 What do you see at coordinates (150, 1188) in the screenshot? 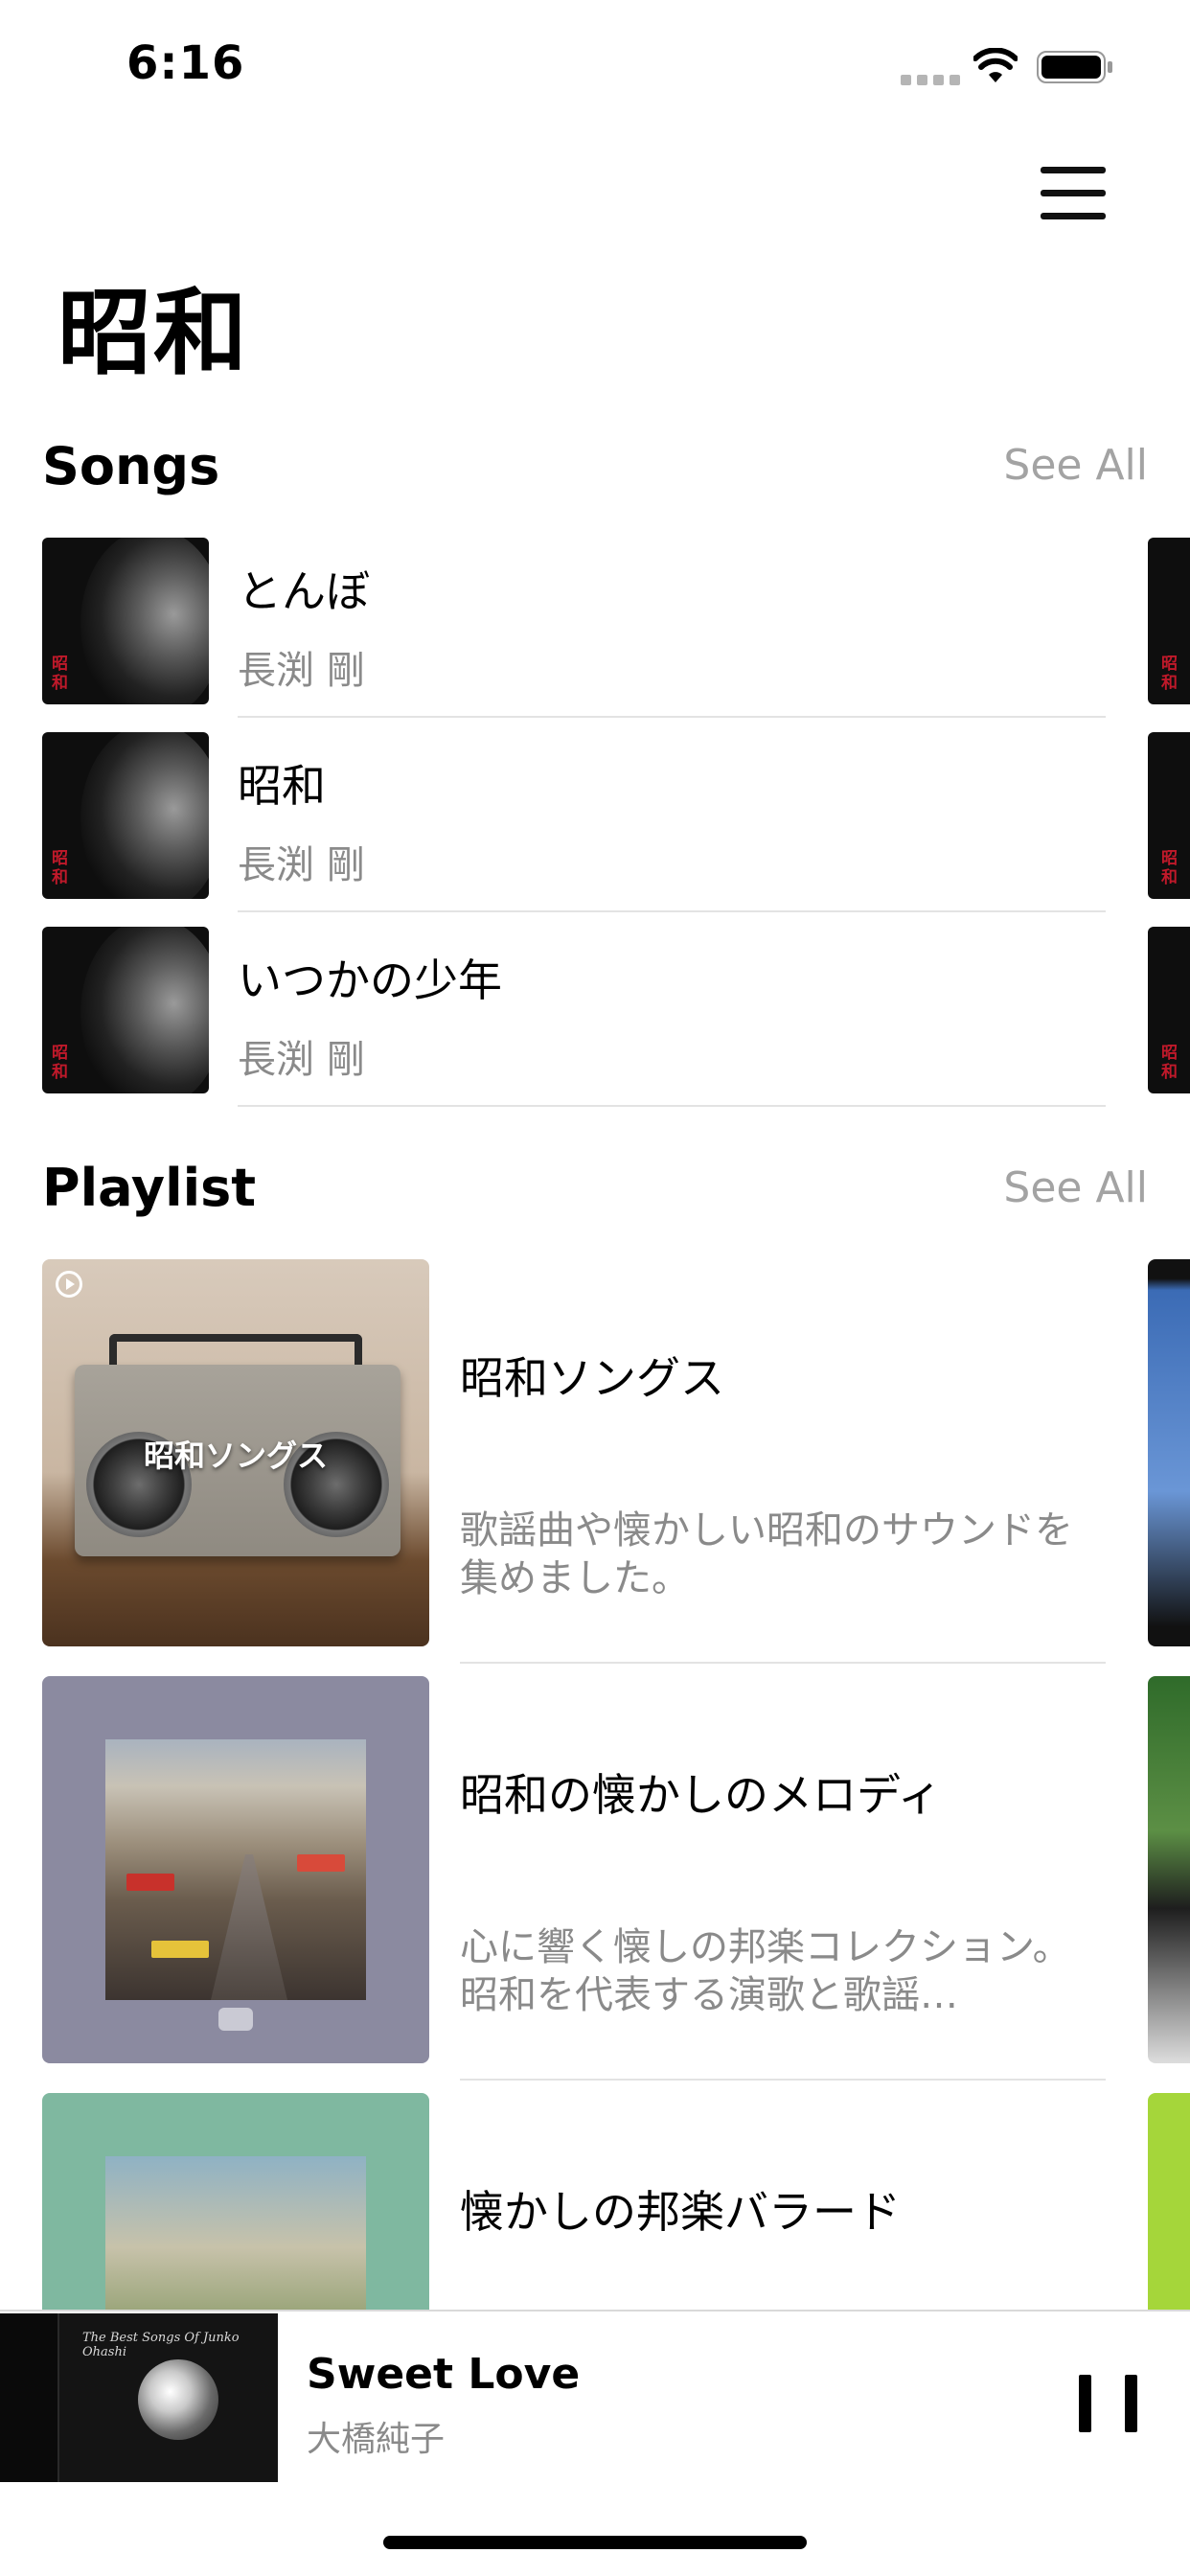
I see `playlist-section-title: Playlist` at bounding box center [150, 1188].